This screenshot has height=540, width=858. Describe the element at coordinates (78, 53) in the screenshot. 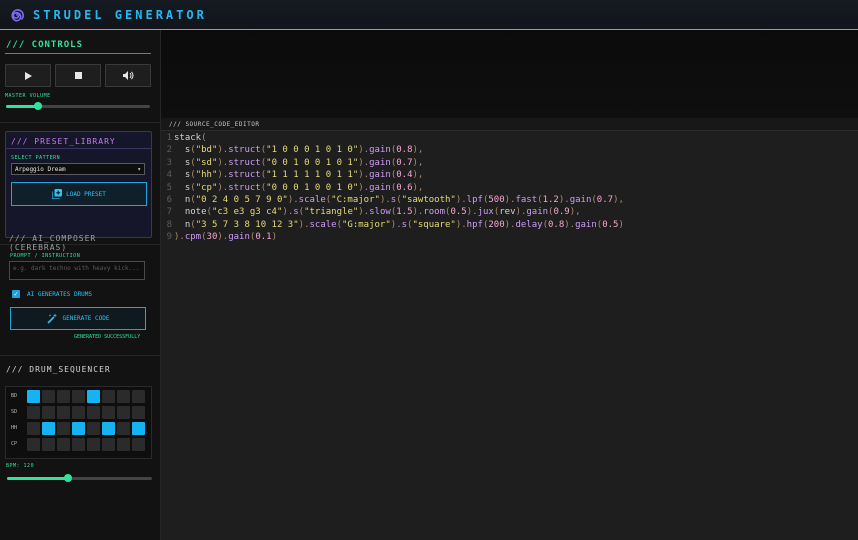

I see `controls-divider` at that location.